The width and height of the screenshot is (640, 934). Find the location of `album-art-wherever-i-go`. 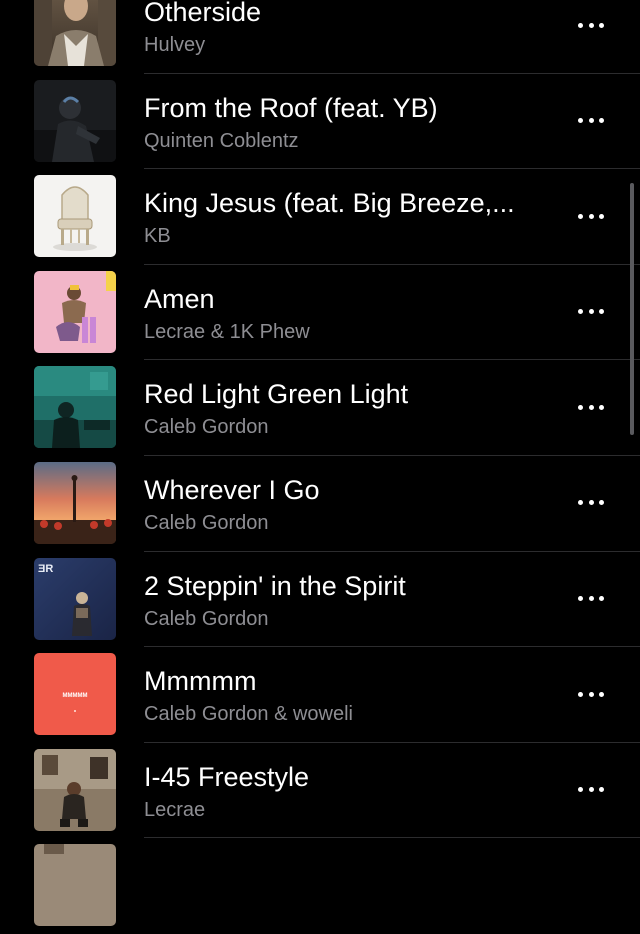

album-art-wherever-i-go is located at coordinates (75, 502).